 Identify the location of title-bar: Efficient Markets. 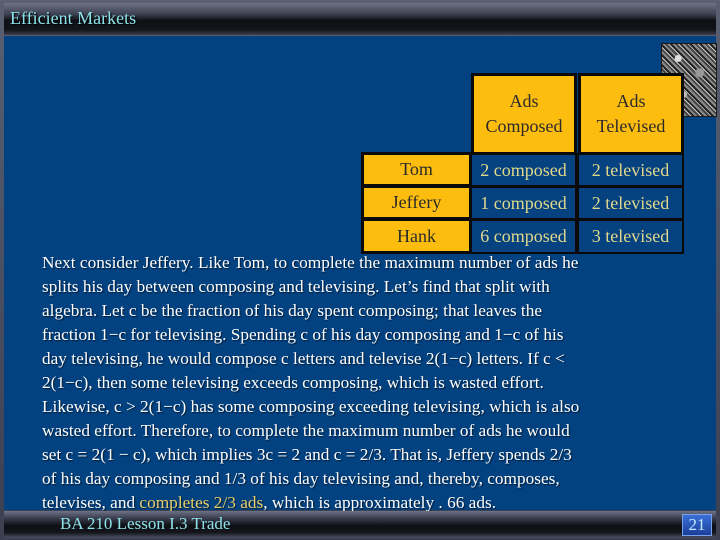
(360, 19).